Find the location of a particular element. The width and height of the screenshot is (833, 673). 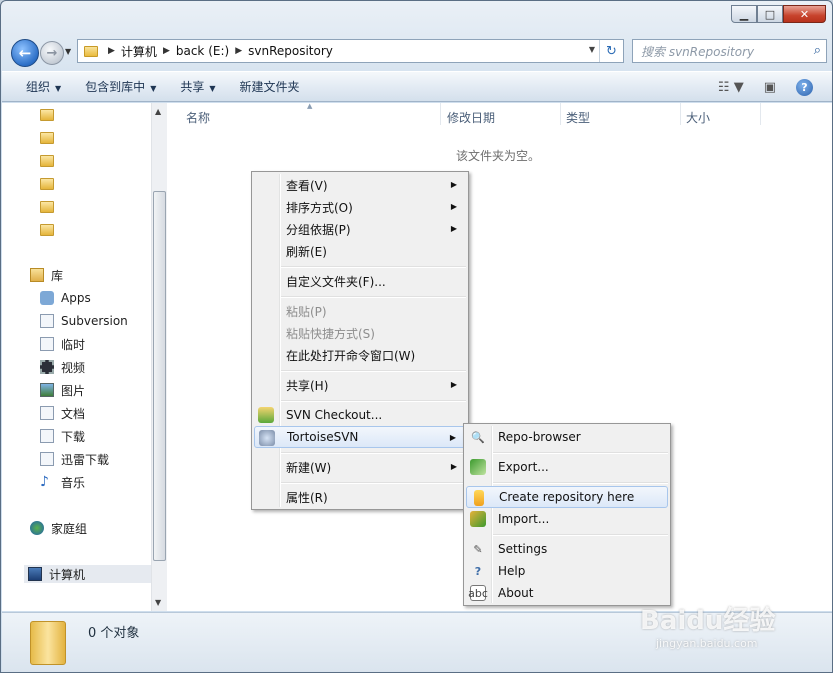

scroll-up-icon: ▲ is located at coordinates (158, 111).